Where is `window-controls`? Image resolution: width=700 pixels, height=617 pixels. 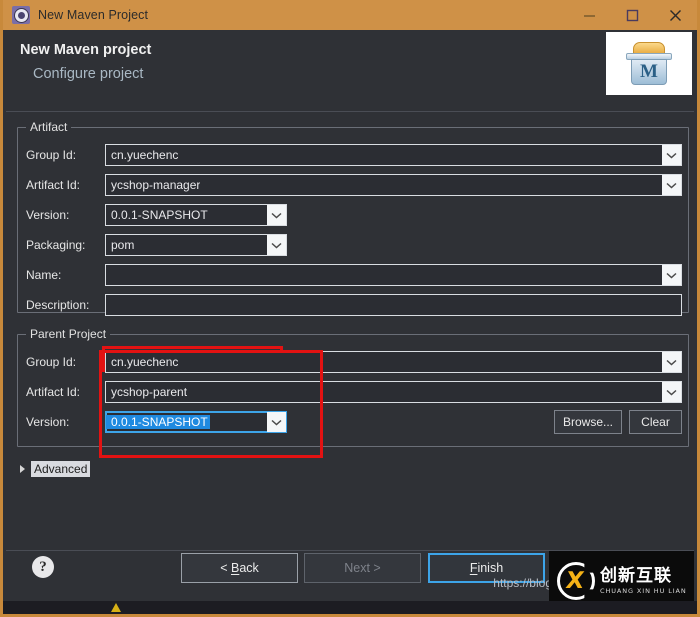 window-controls is located at coordinates (632, 15).